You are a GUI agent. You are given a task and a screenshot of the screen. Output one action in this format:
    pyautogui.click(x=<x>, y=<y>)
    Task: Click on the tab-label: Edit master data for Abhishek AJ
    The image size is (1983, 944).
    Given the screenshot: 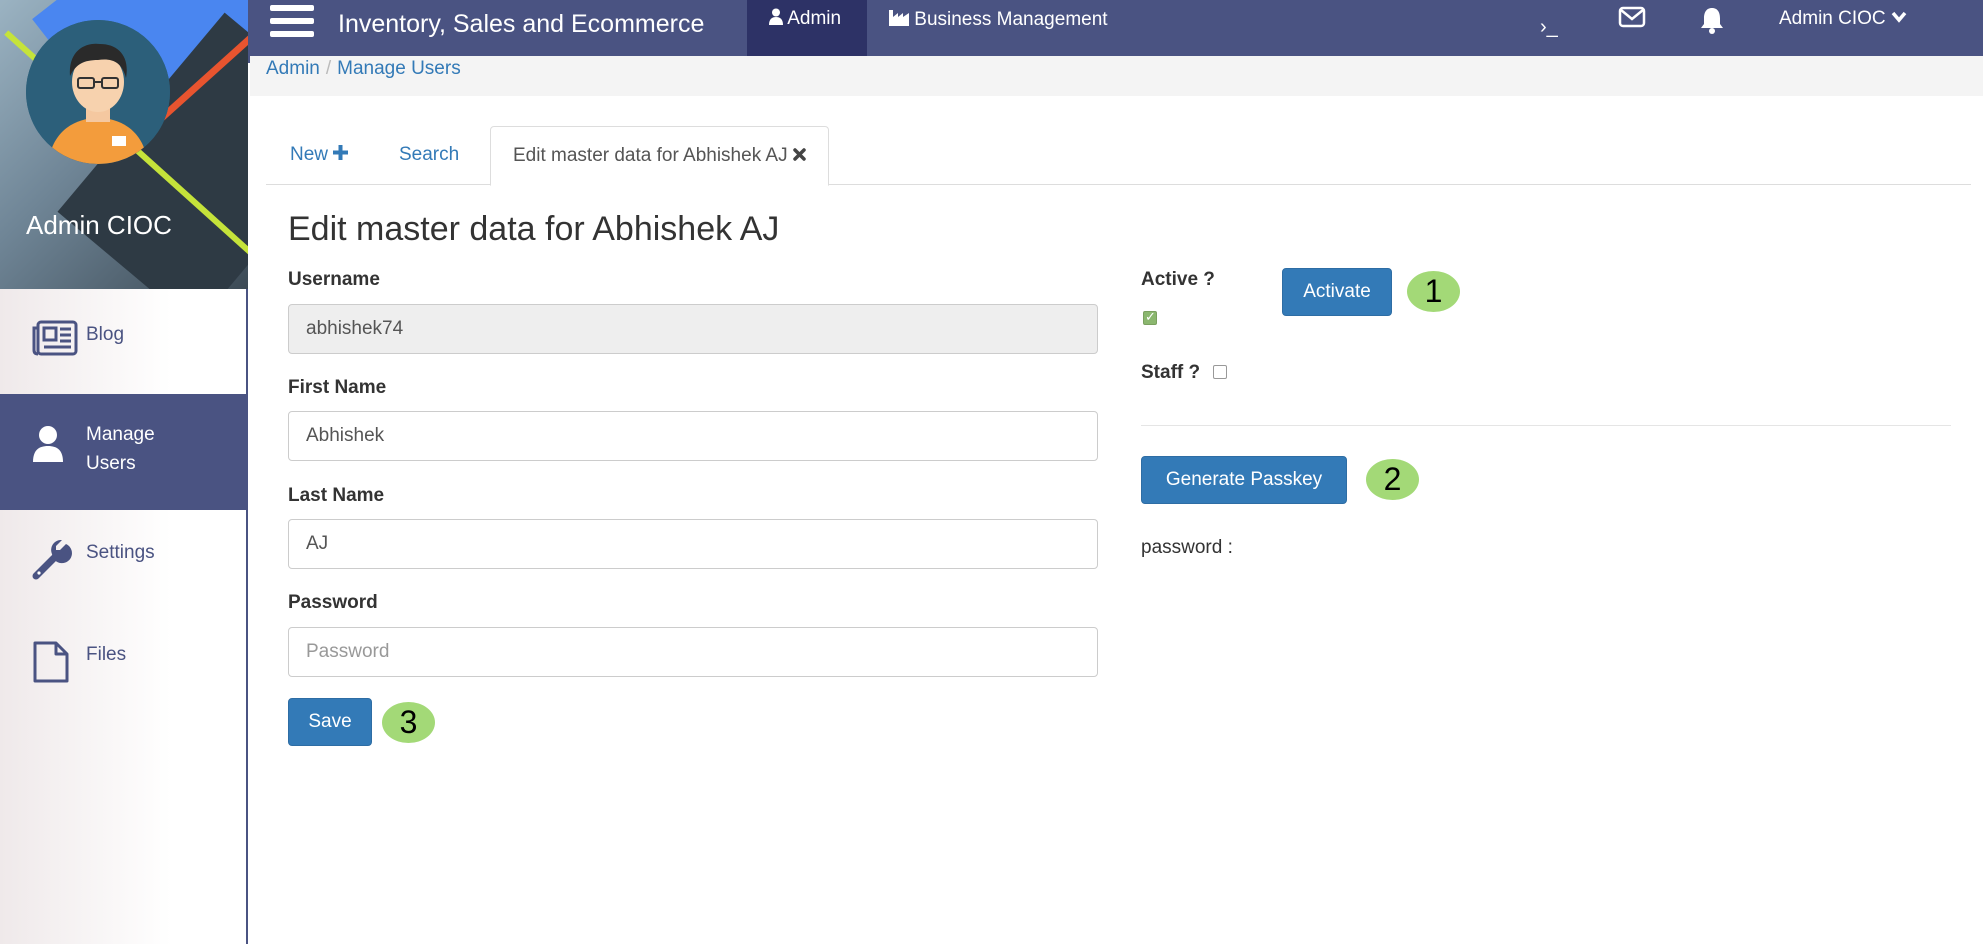 What is the action you would take?
    pyautogui.click(x=650, y=155)
    